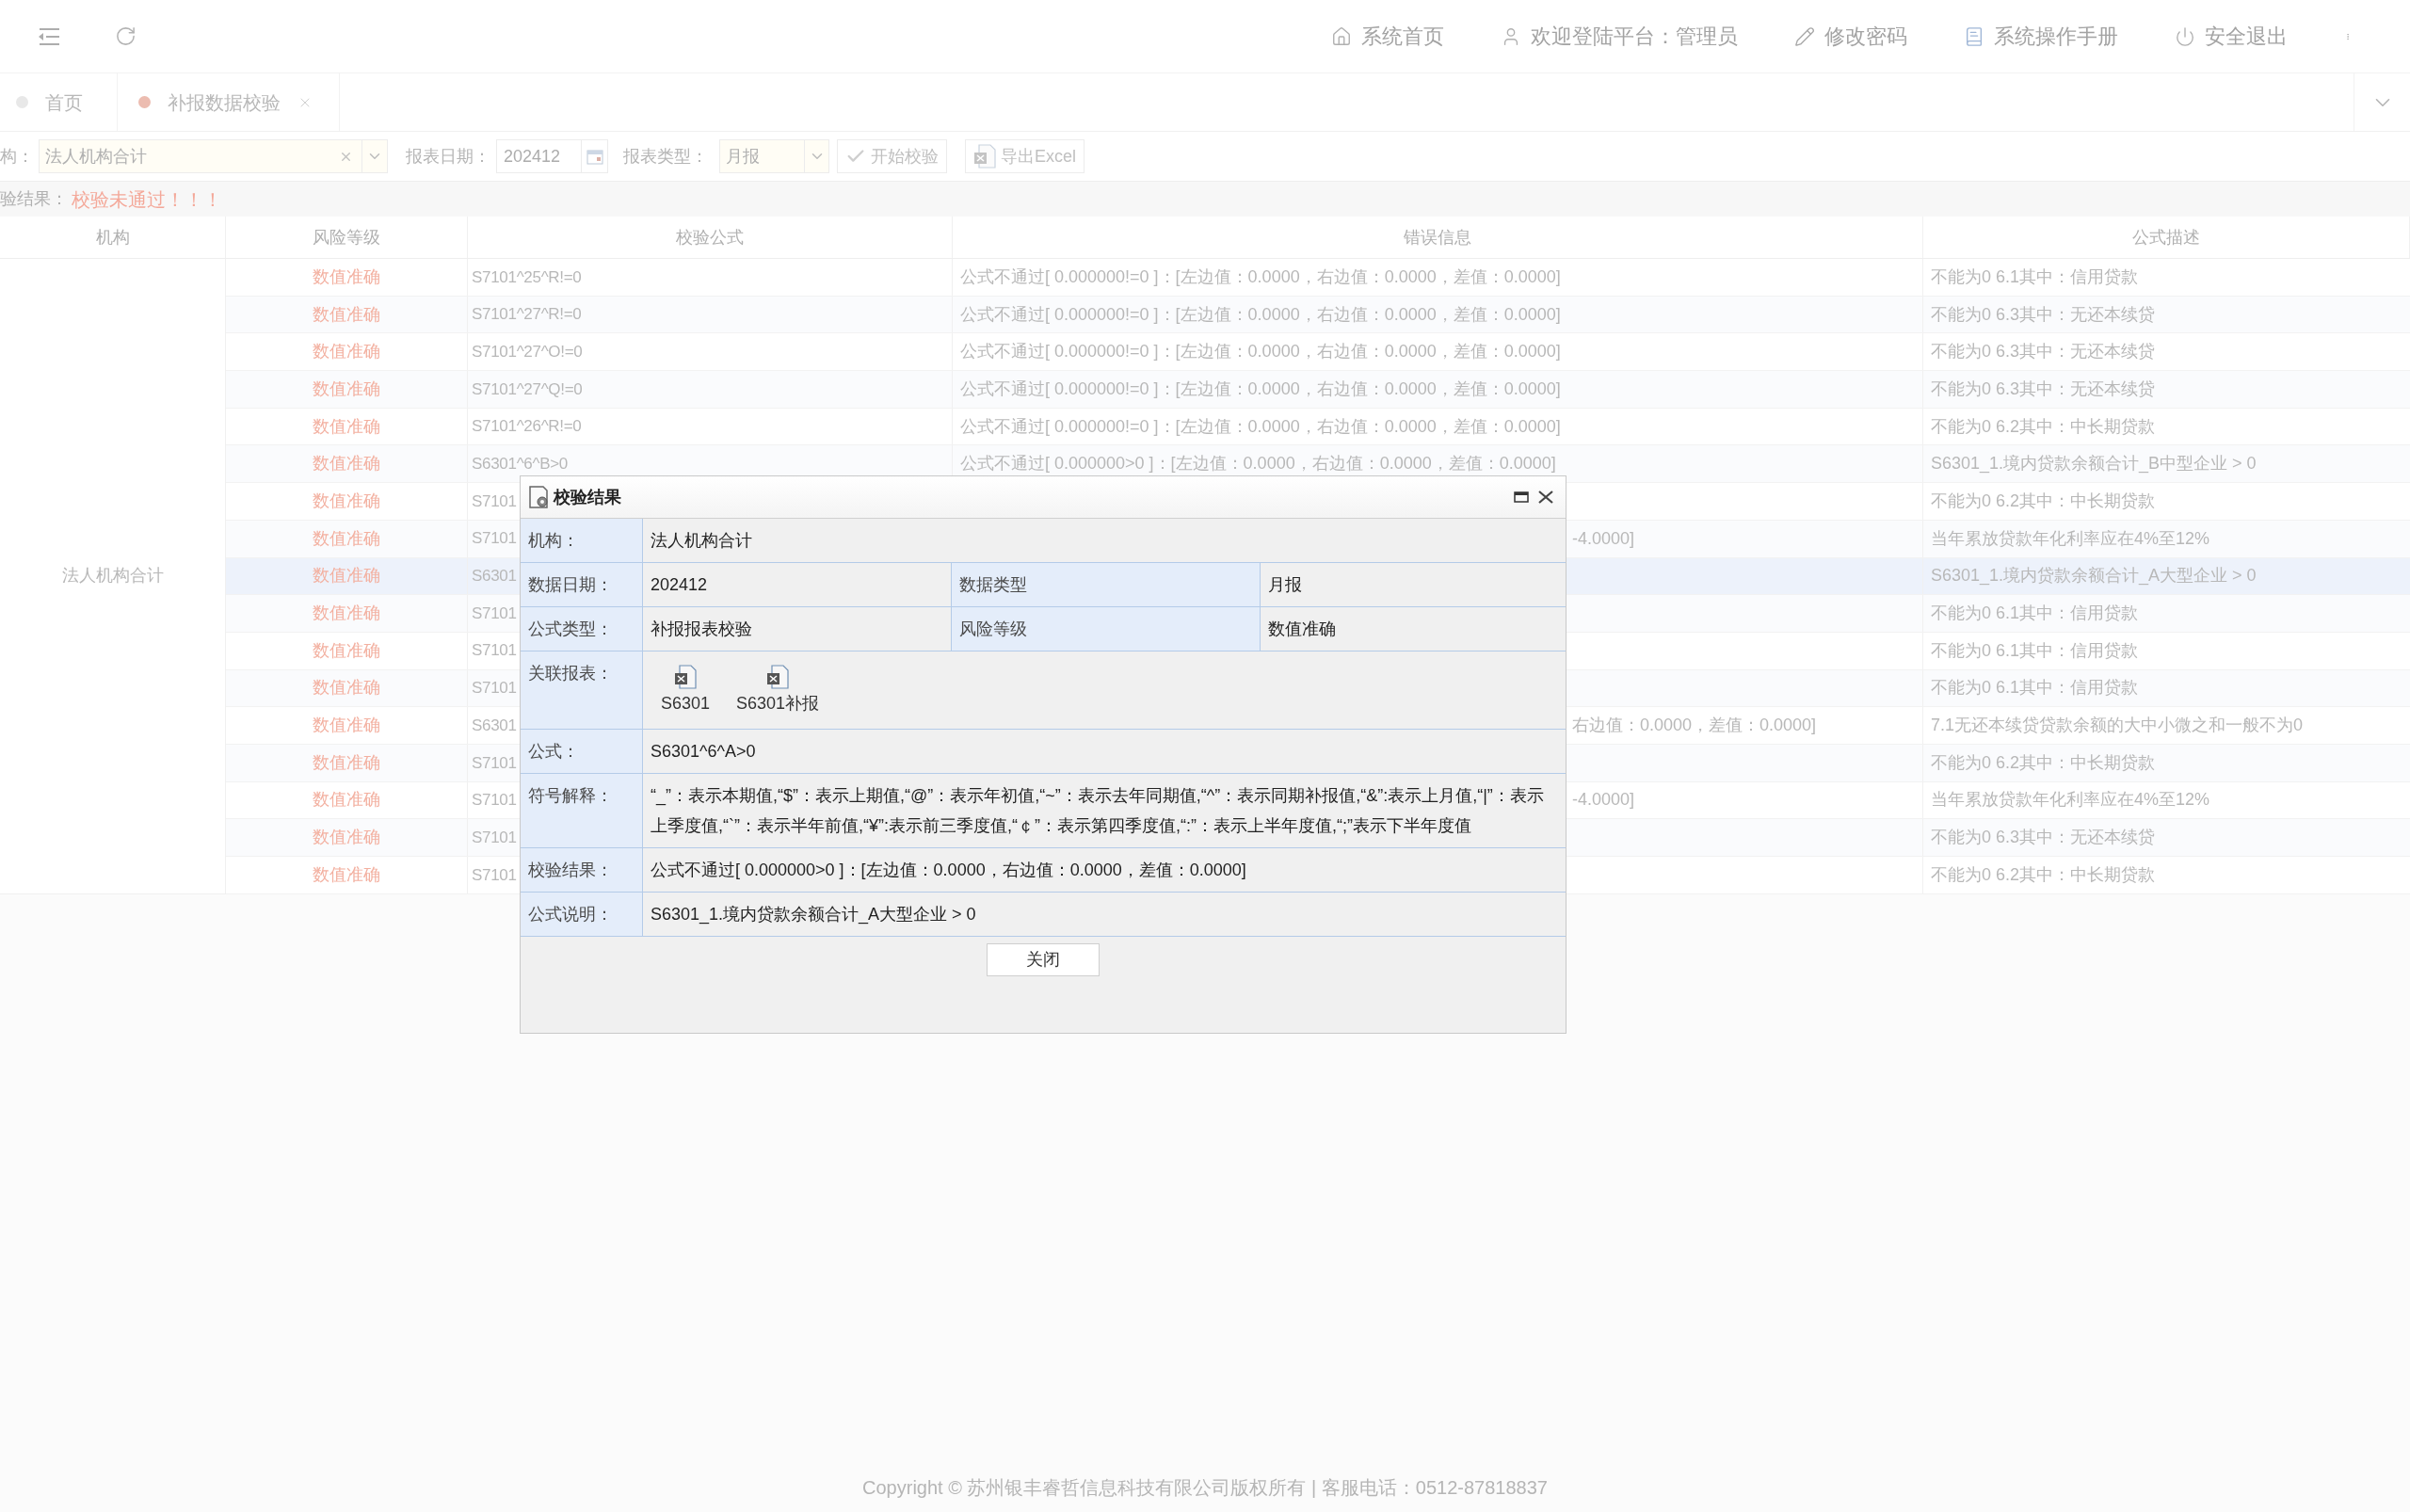 Image resolution: width=2410 pixels, height=1512 pixels. I want to click on table-cell-text: S7101^27^R!=0, so click(527, 315).